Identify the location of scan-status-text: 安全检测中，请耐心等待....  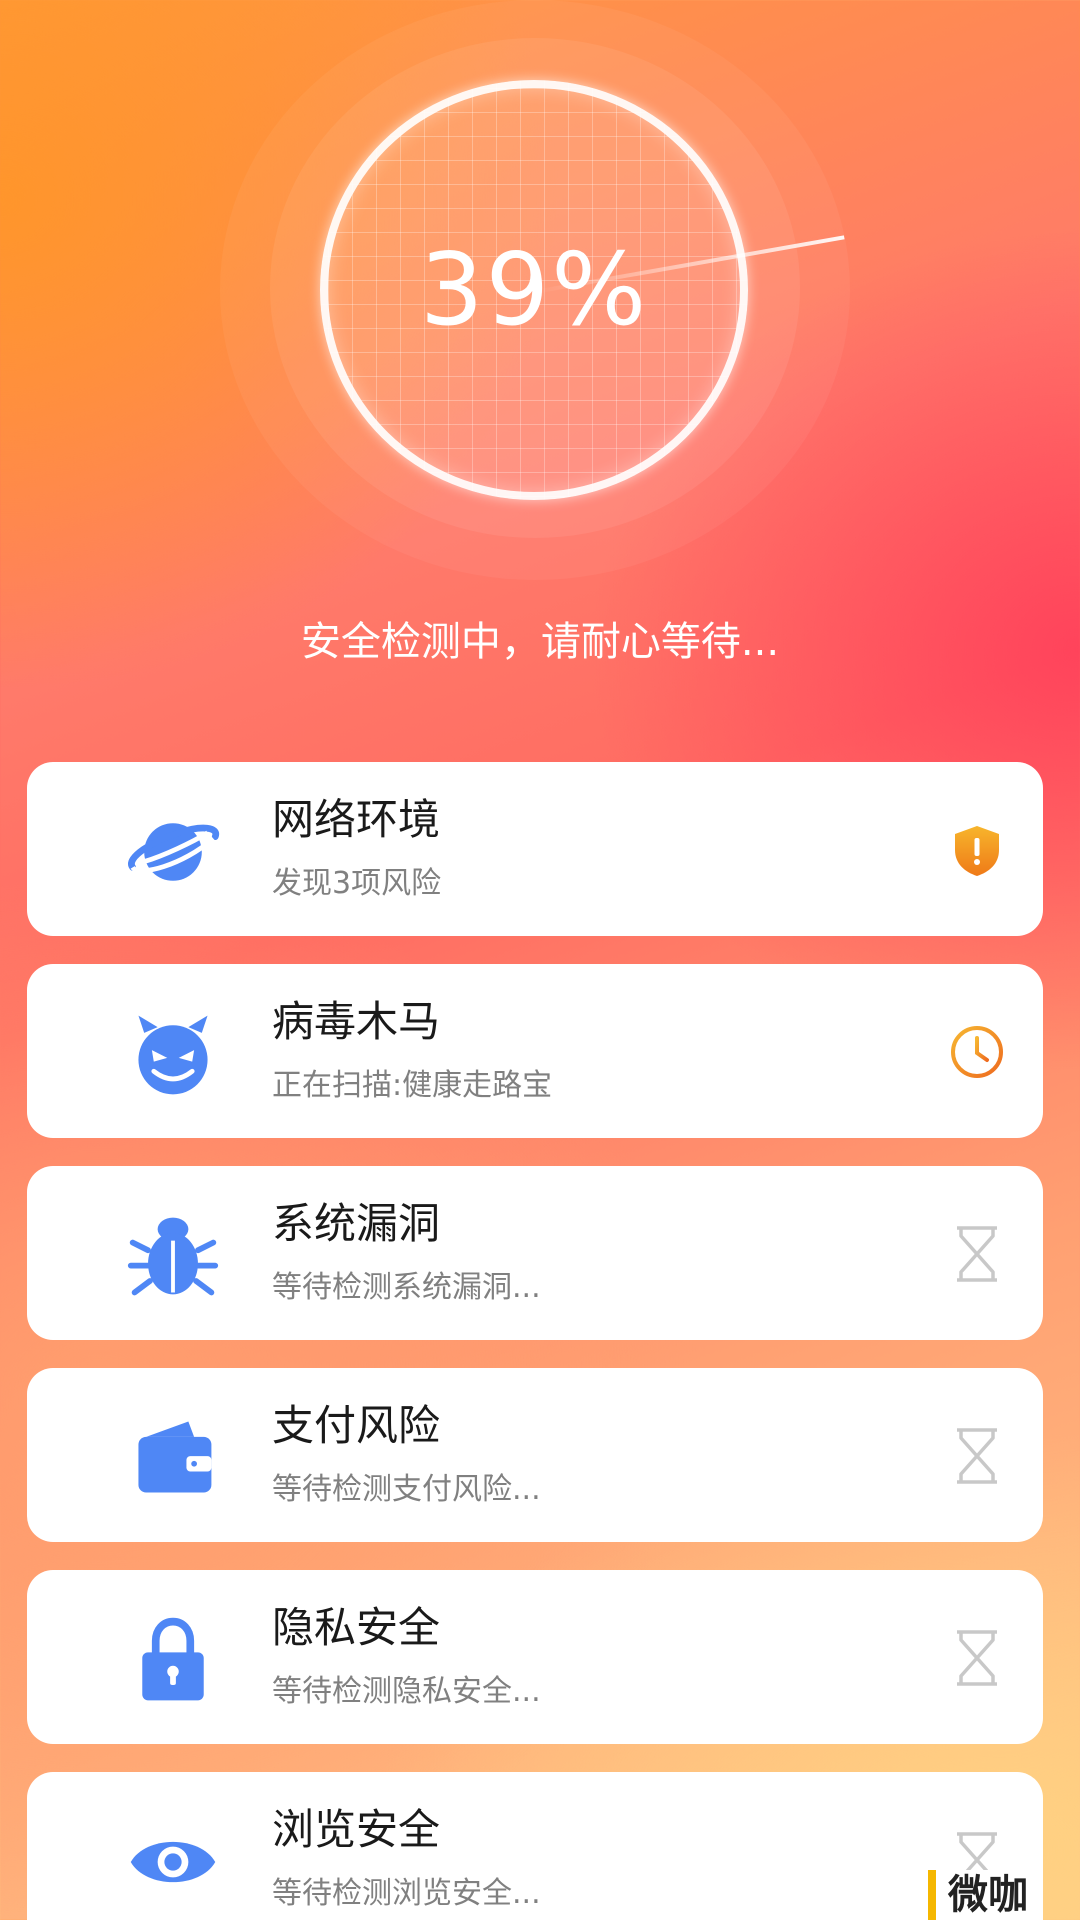
(540, 642).